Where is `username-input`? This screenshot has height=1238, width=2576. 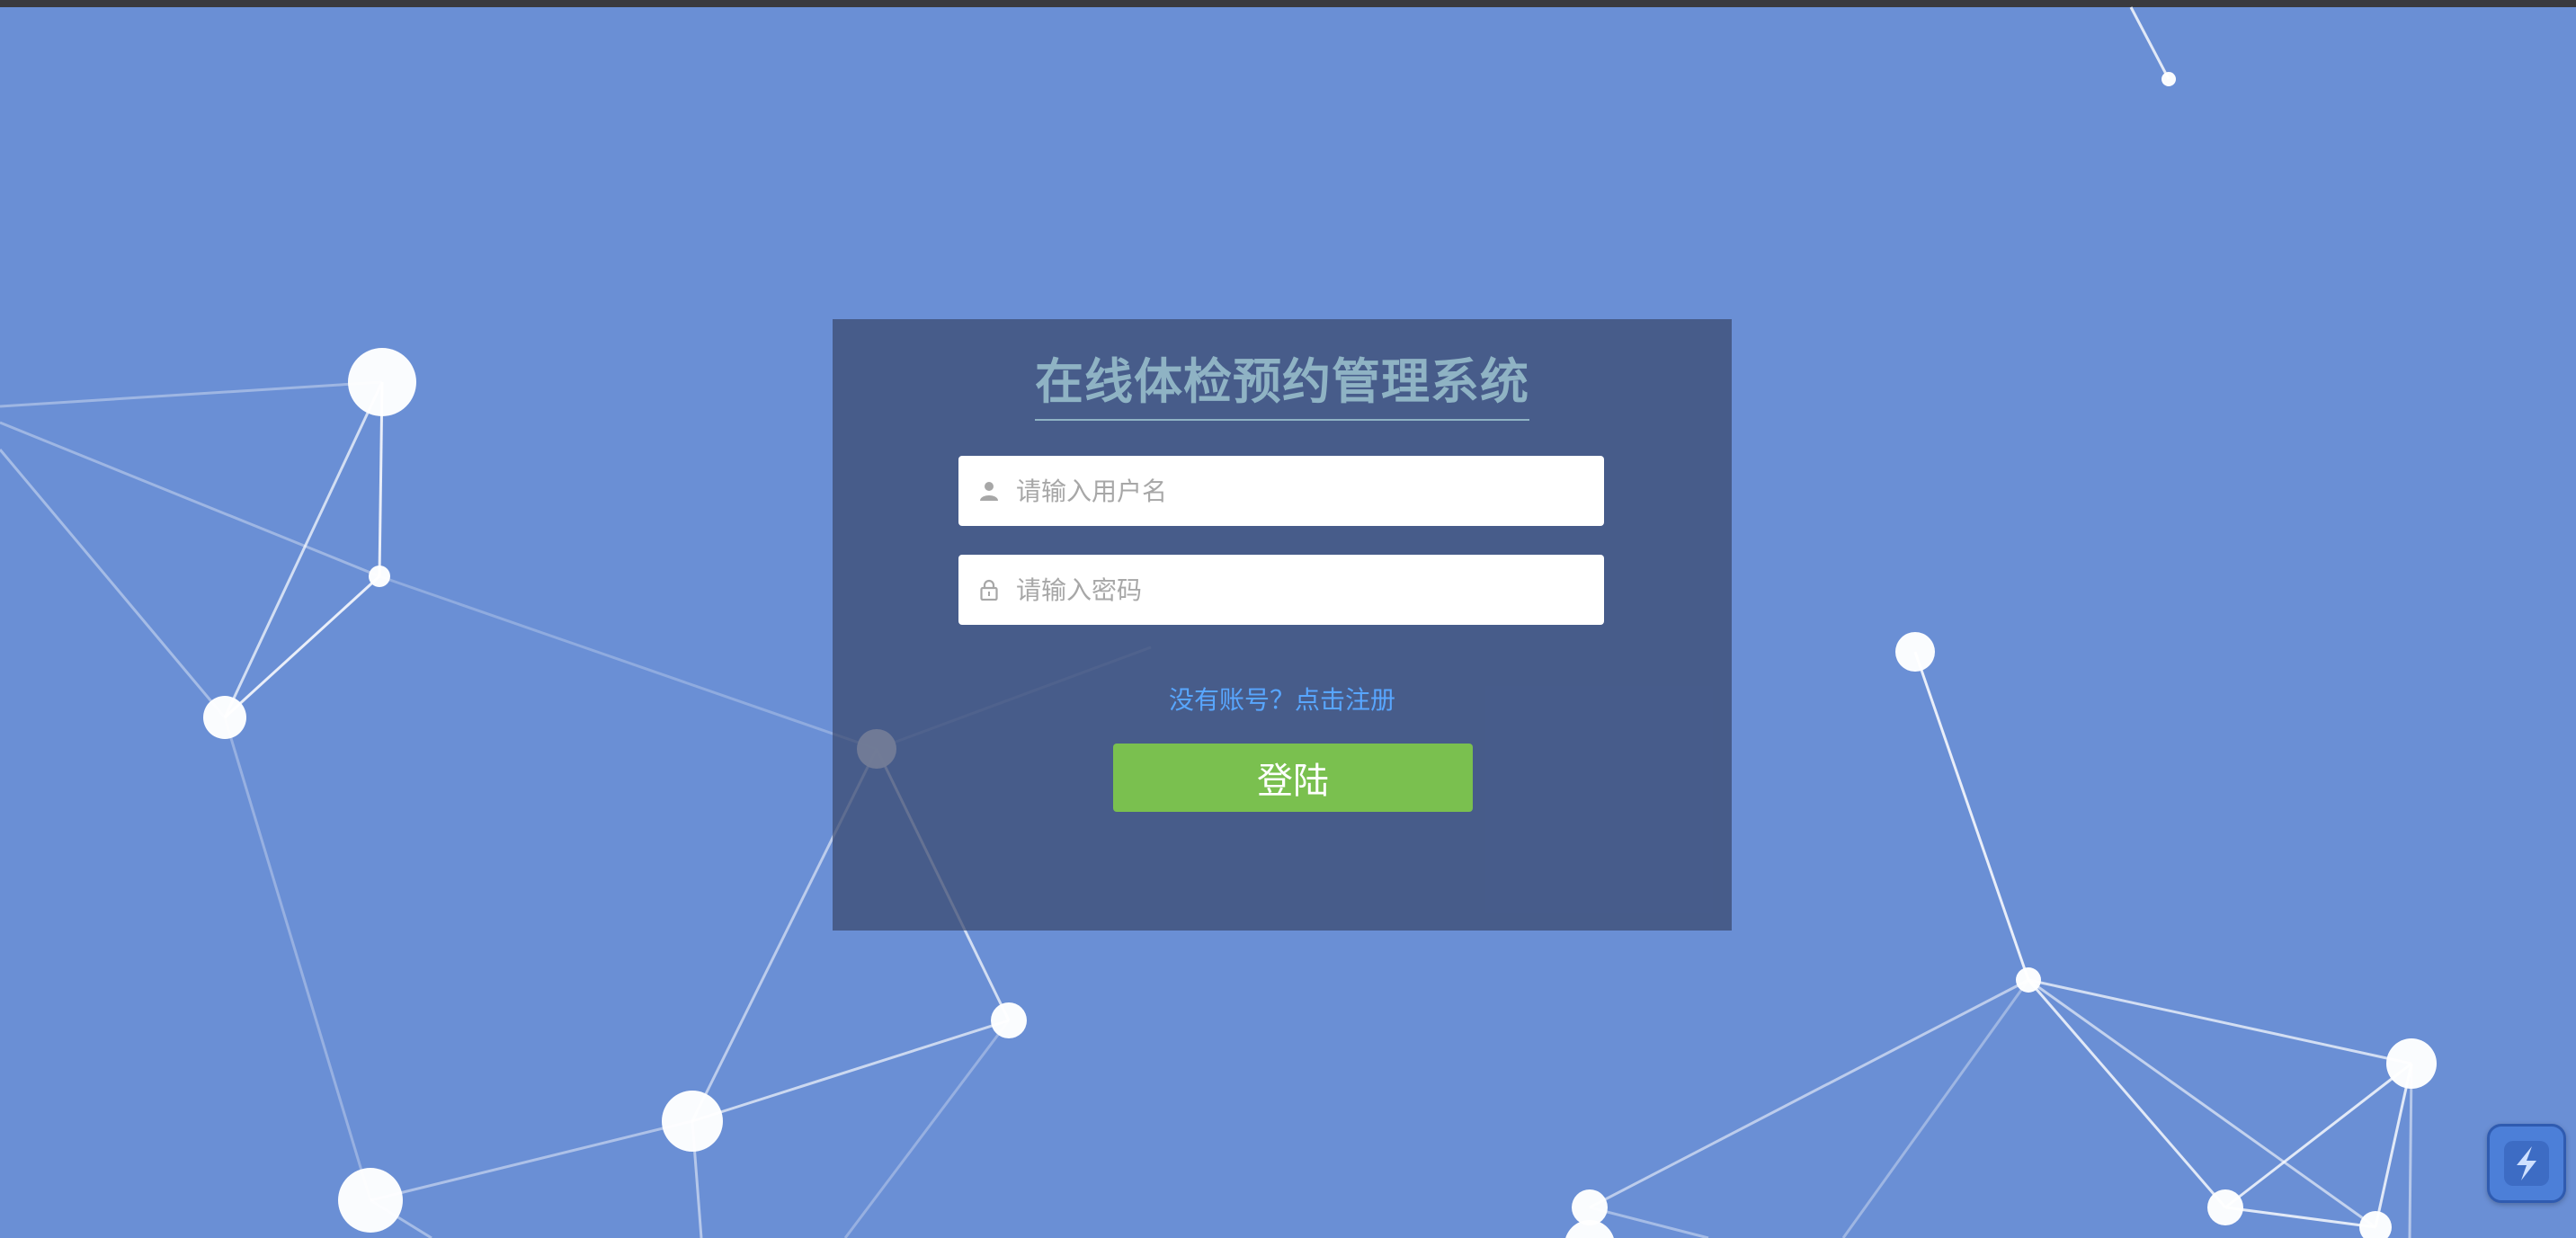
username-input is located at coordinates (1299, 491).